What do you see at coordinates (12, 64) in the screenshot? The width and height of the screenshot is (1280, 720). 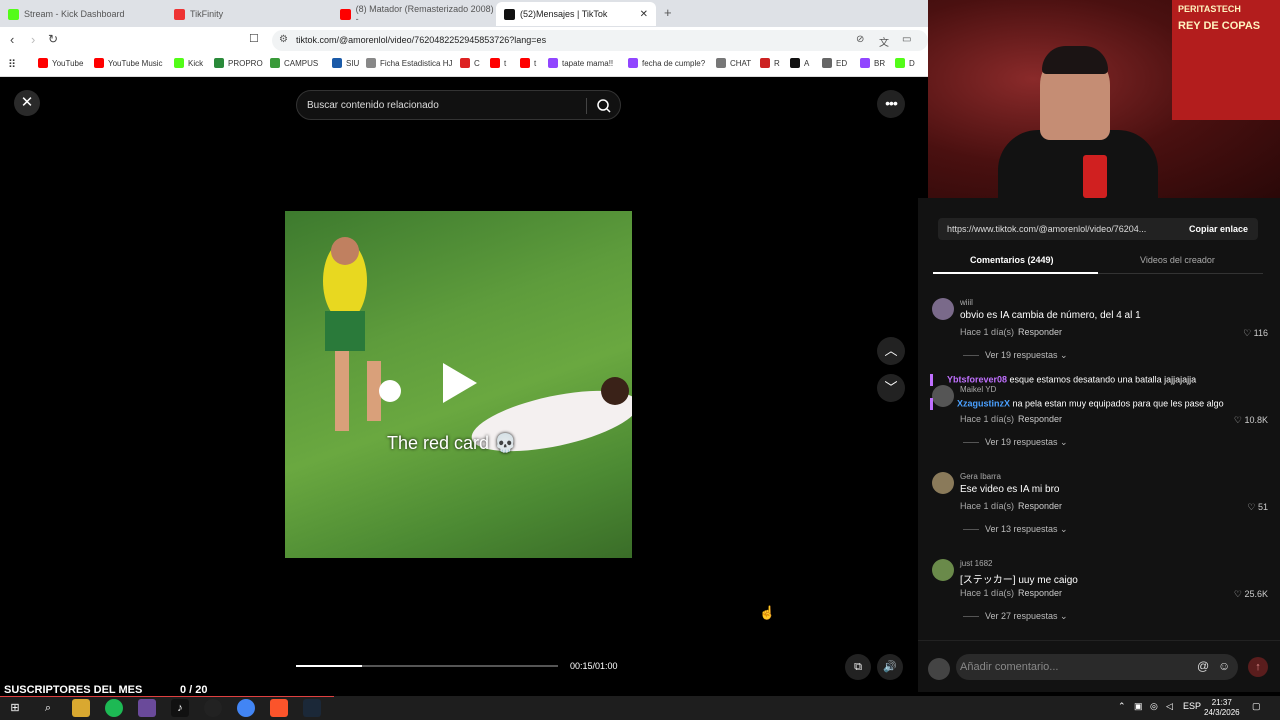 I see `apps-icon: ⠿` at bounding box center [12, 64].